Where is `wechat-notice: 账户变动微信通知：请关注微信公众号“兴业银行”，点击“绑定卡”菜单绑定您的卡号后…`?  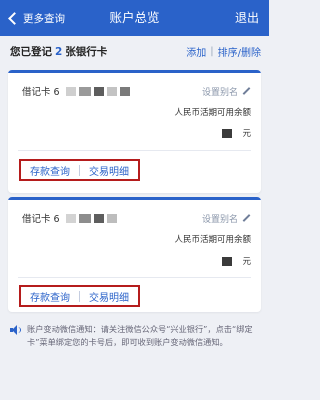
wechat-notice: 账户变动微信通知：请关注微信公众号“兴业银行”，点击“绑定卡”菜单绑定您的卡号后… is located at coordinates (136, 335).